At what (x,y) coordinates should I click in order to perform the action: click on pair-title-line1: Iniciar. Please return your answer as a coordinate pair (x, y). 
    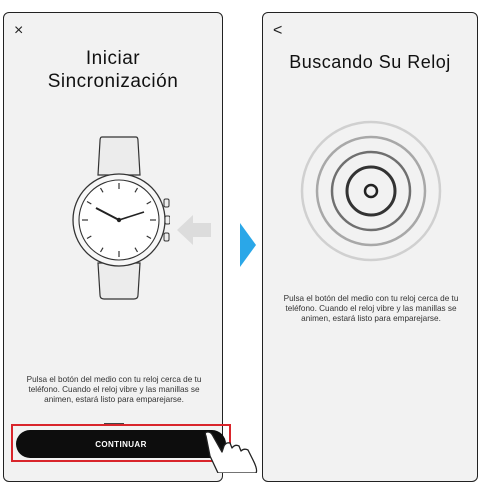
    Looking at the image, I should click on (113, 58).